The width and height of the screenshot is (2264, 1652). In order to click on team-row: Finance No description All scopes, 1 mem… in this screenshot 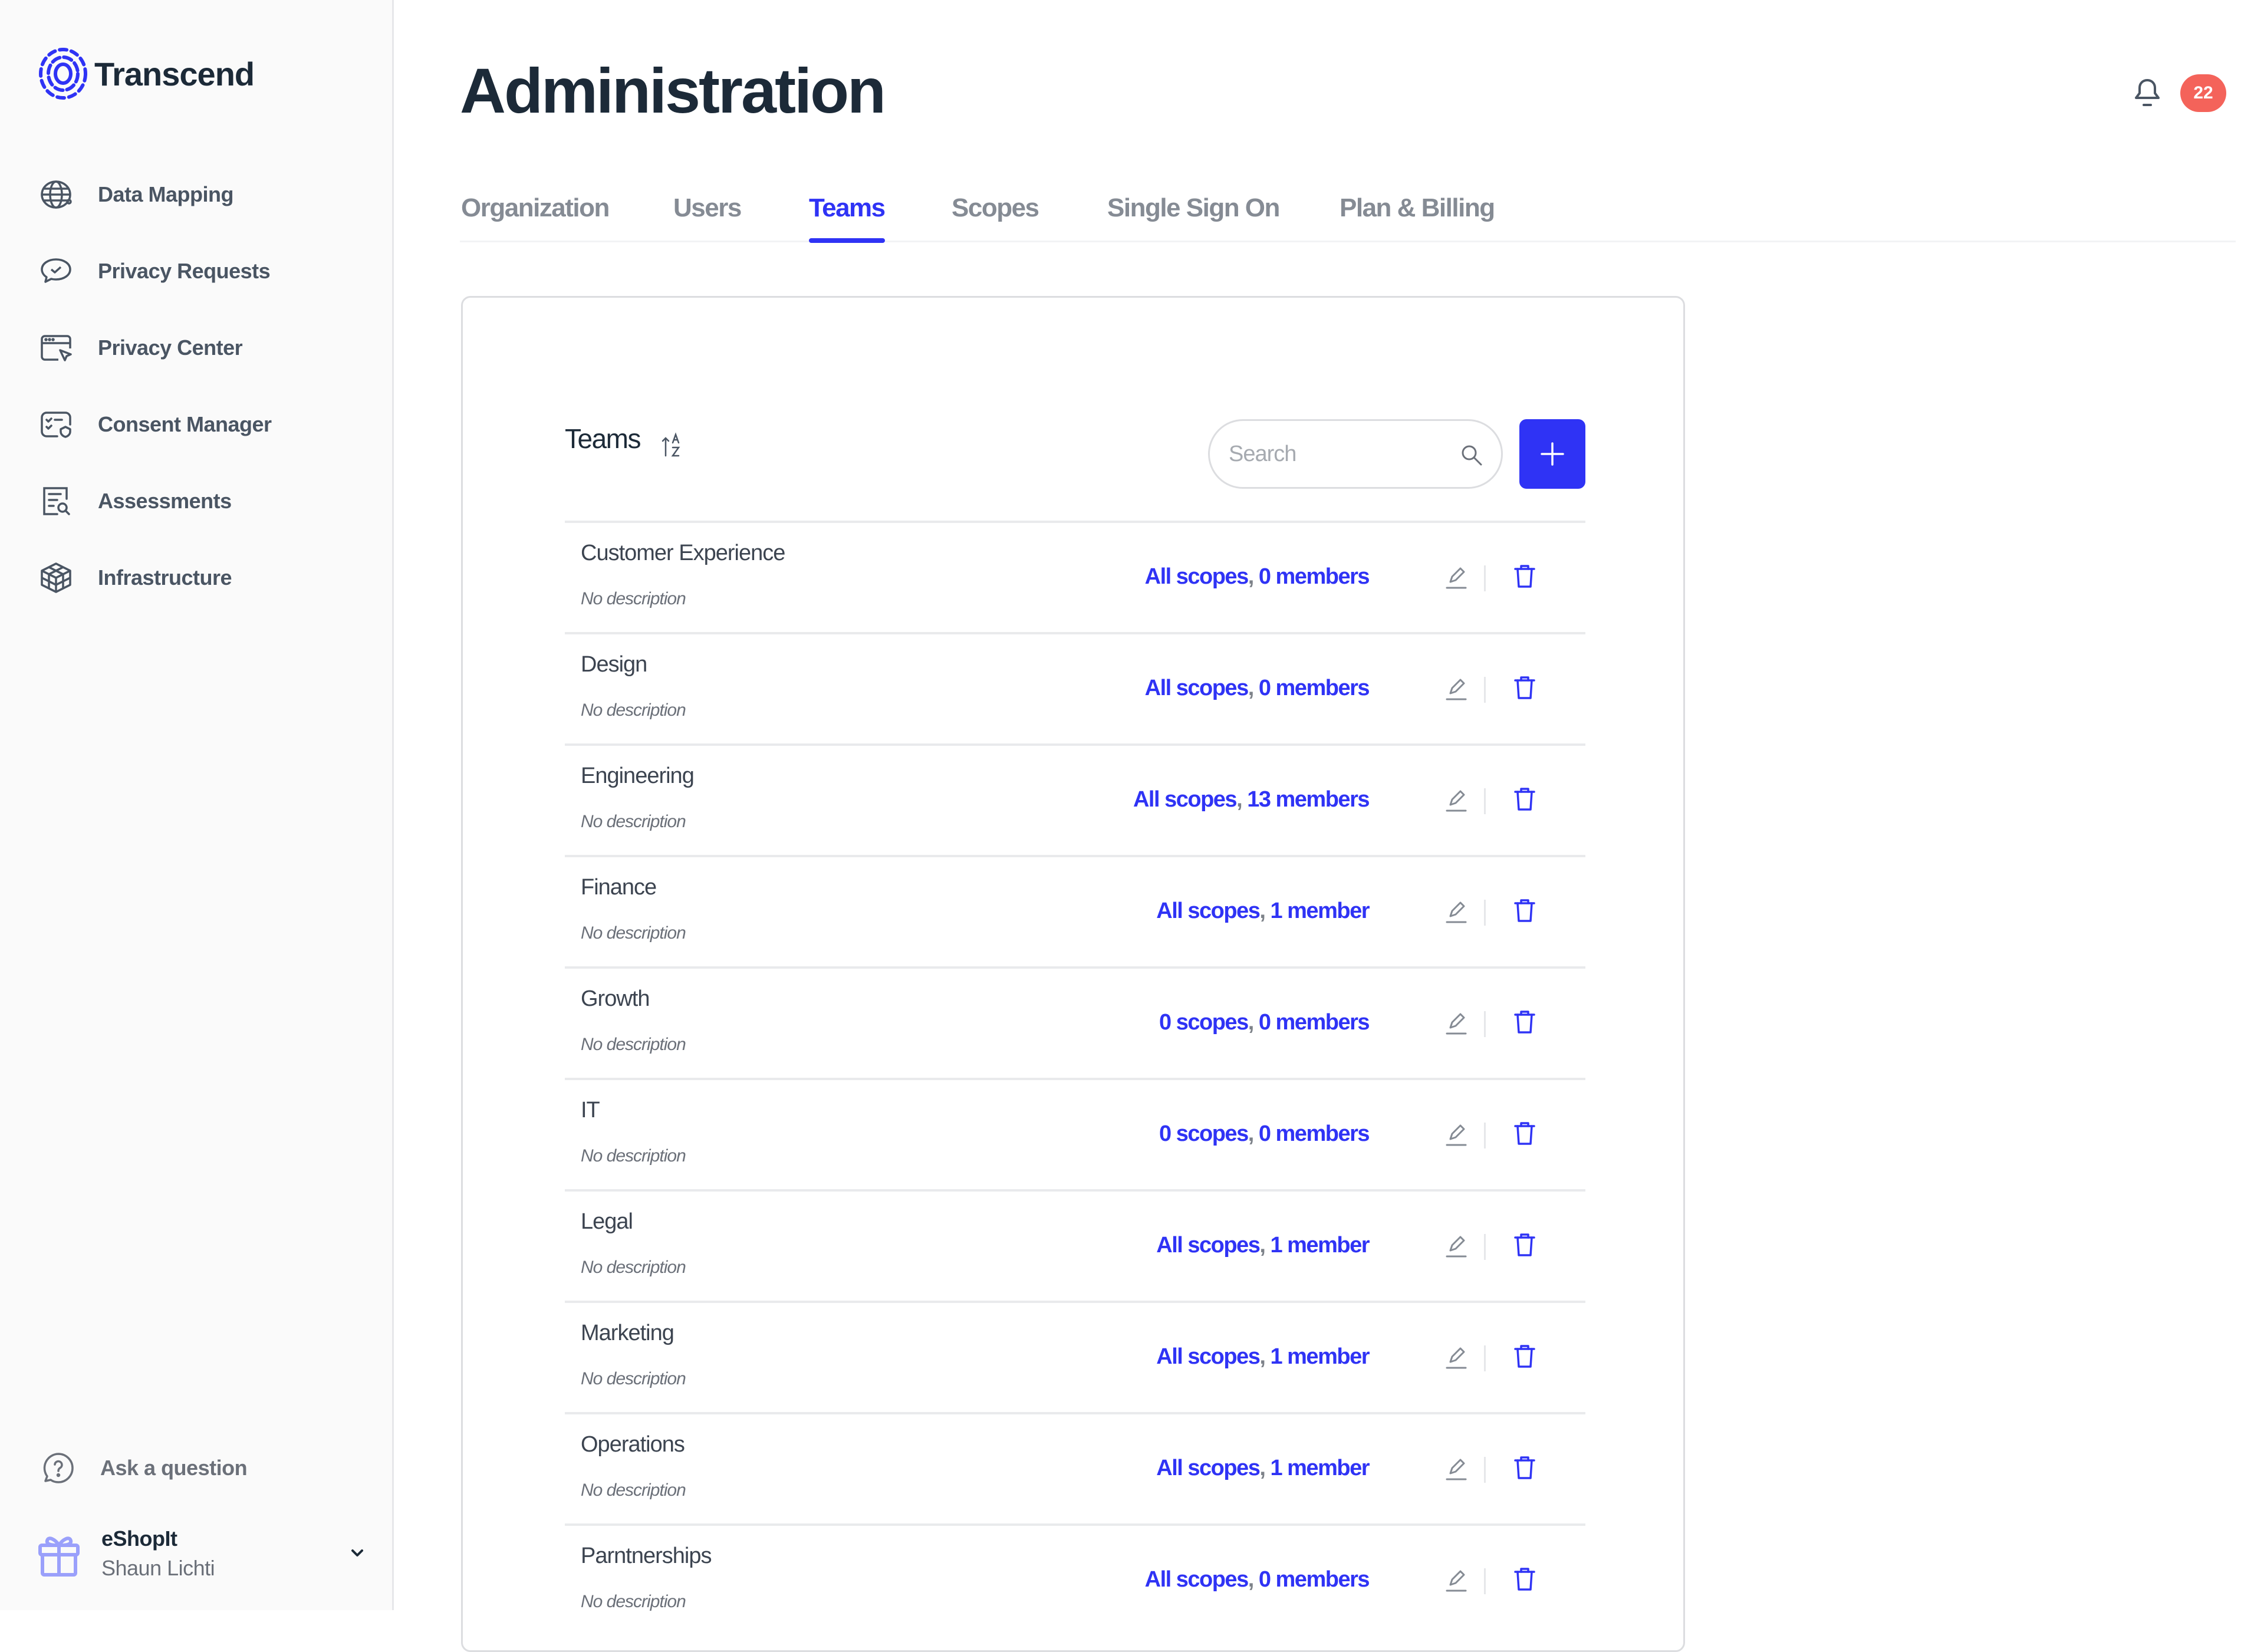, I will do `click(1075, 910)`.